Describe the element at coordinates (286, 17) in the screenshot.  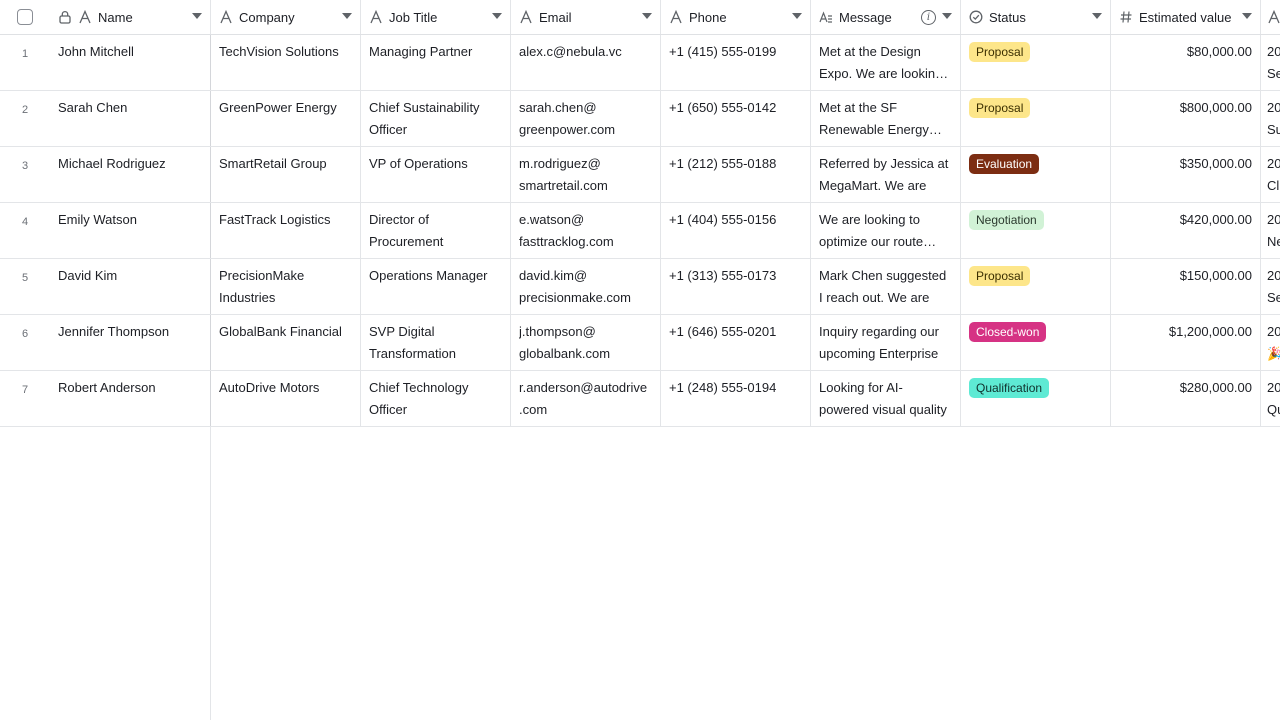
I see `column-header-company: Company` at that location.